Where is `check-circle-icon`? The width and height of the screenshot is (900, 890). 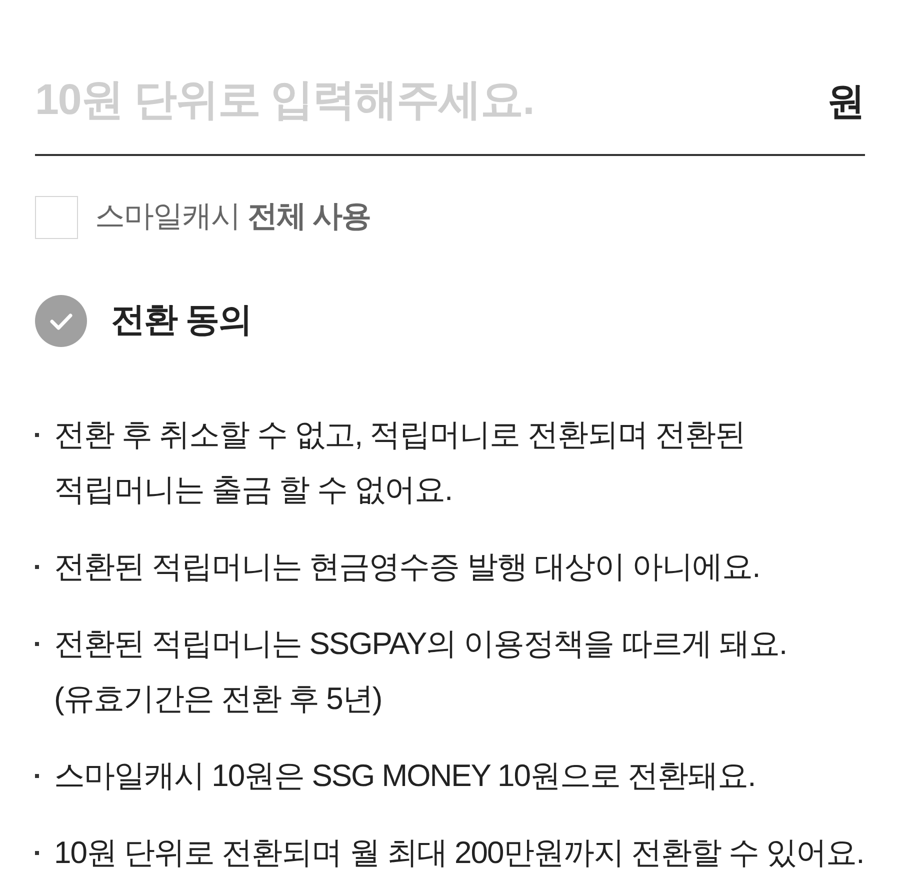
check-circle-icon is located at coordinates (61, 320).